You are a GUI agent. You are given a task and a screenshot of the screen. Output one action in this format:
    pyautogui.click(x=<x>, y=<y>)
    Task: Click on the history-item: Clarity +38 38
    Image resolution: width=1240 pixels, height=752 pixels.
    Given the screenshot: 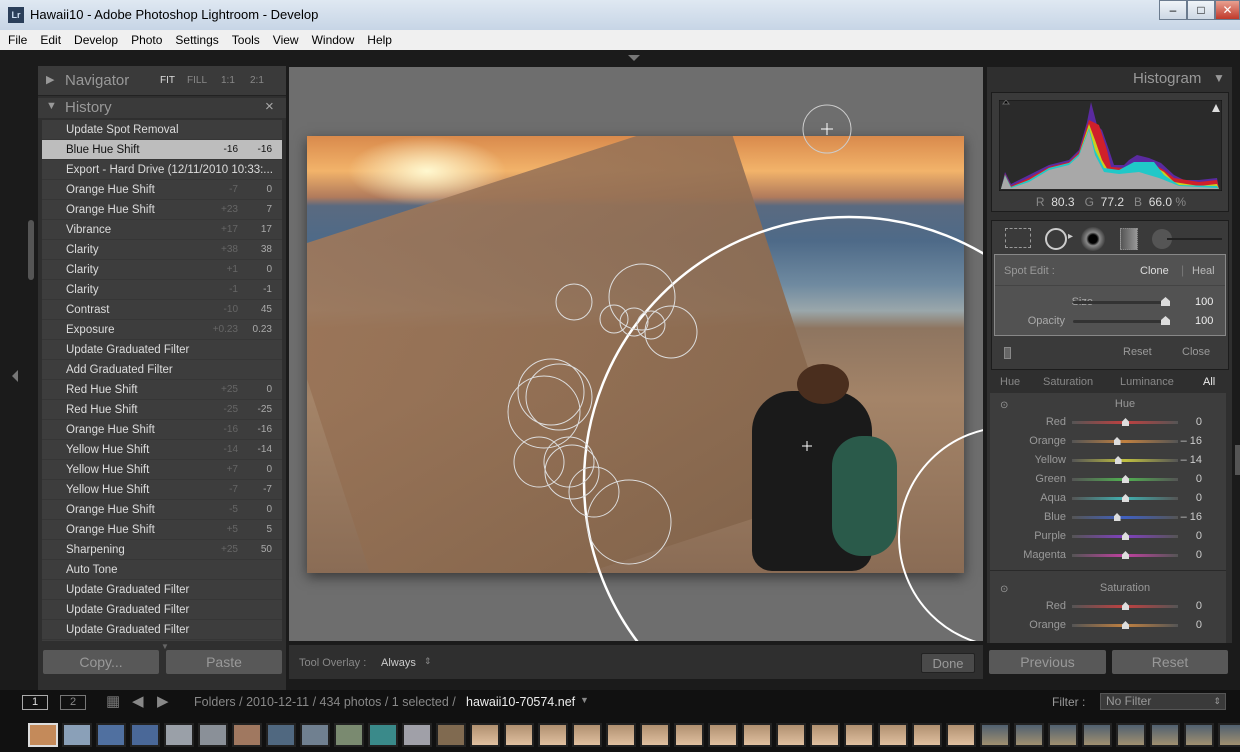 What is the action you would take?
    pyautogui.click(x=162, y=250)
    